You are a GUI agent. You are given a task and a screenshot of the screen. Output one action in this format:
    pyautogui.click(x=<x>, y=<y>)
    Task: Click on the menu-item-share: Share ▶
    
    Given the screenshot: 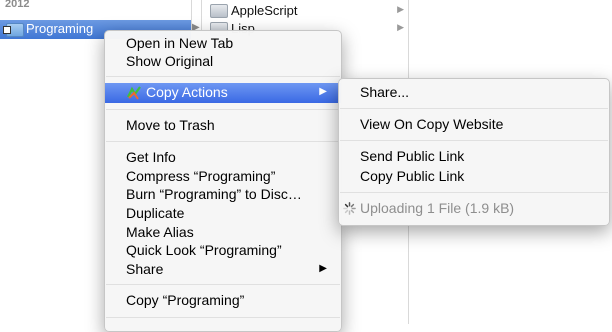 What is the action you would take?
    pyautogui.click(x=223, y=269)
    